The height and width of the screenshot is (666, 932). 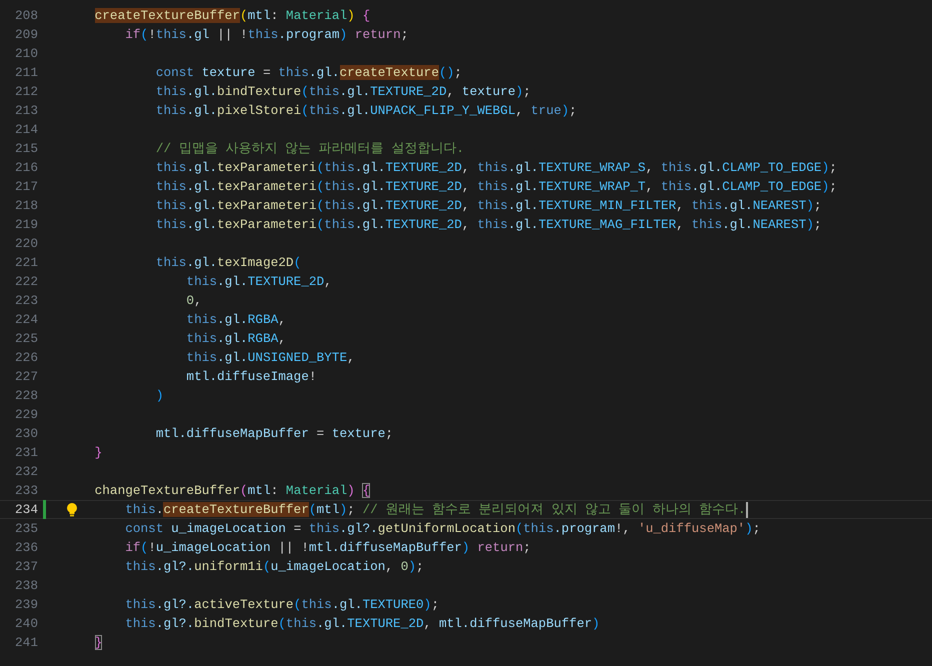 What do you see at coordinates (309, 149) in the screenshot?
I see `code-line: // 밉맵을 사용하지 않는 파라메터를 설정합니다.` at bounding box center [309, 149].